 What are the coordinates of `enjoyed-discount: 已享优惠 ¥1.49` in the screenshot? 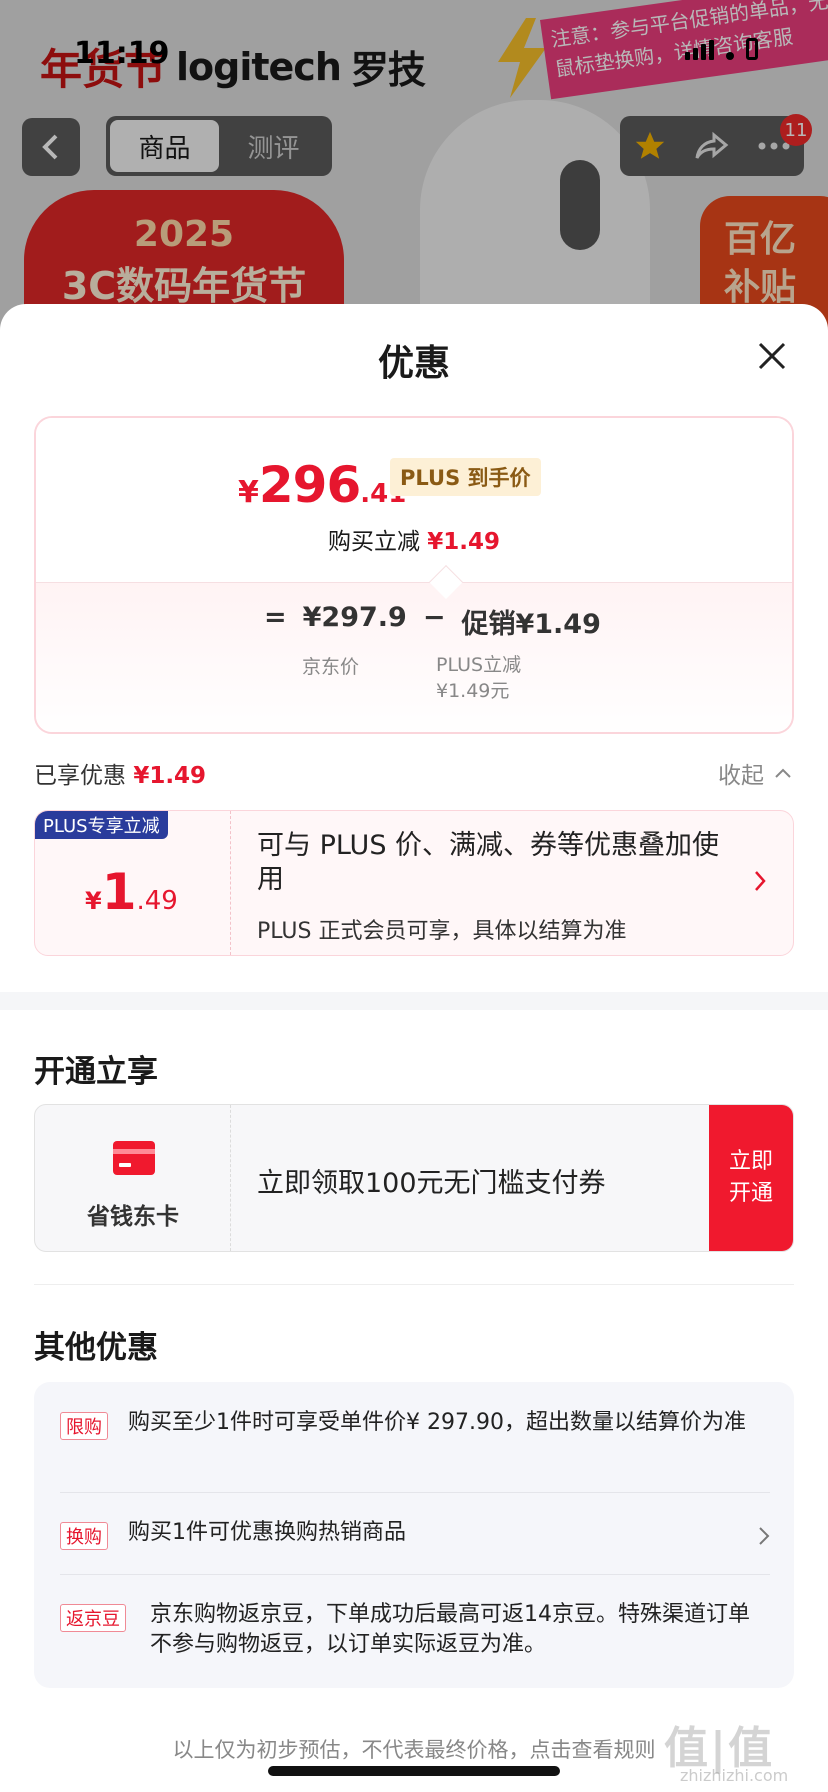 It's located at (120, 773).